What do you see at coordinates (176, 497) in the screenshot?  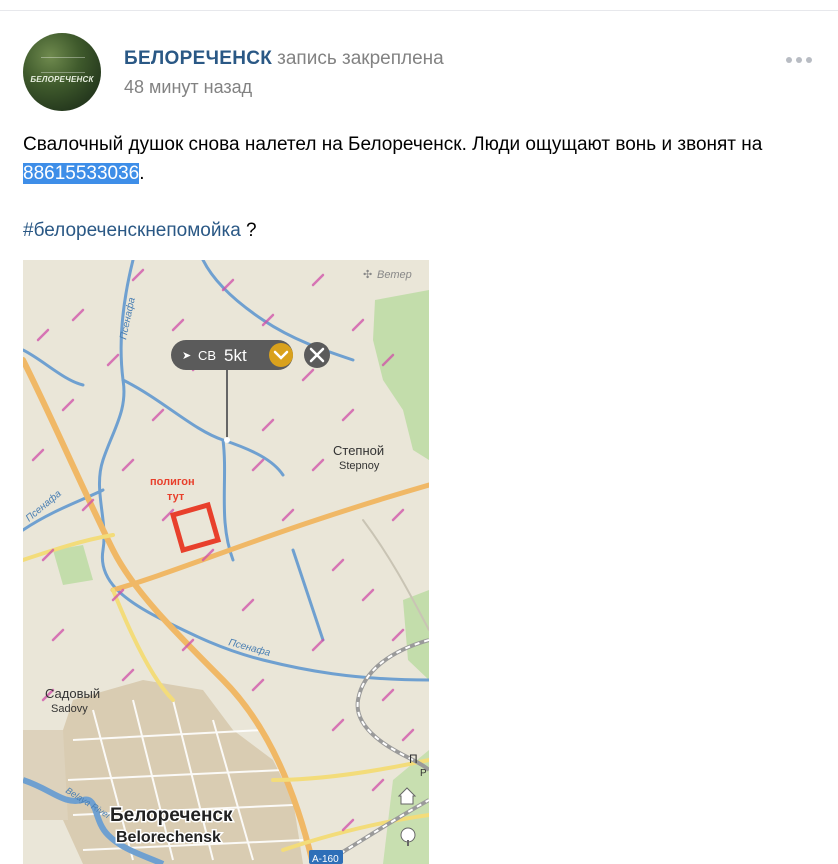 I see `polygon-label: тут` at bounding box center [176, 497].